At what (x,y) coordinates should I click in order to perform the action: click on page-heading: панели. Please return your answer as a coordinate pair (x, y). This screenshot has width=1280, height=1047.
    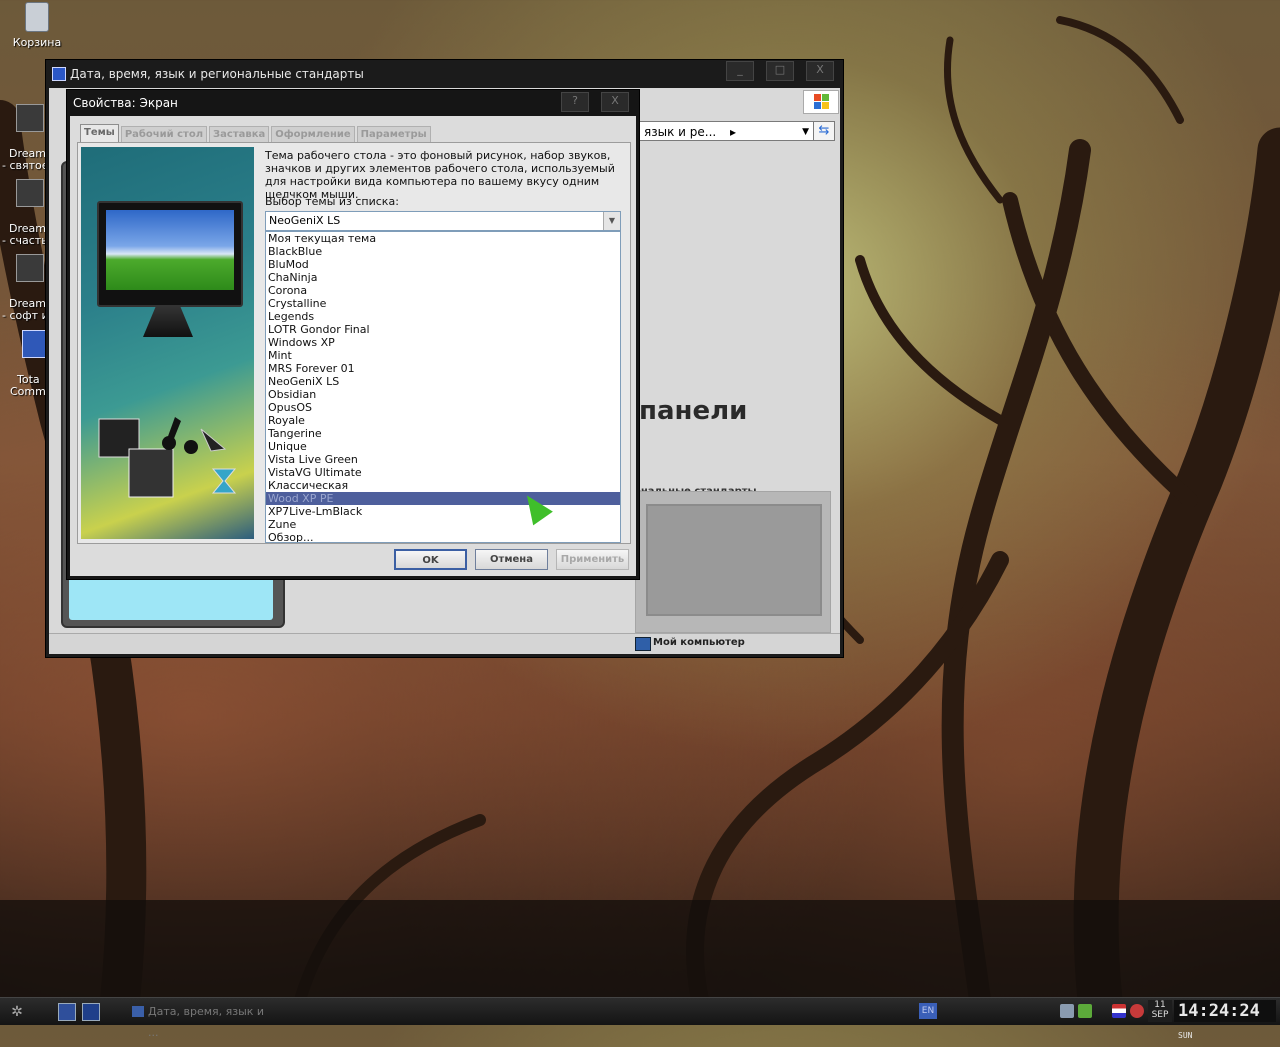
    Looking at the image, I should click on (693, 411).